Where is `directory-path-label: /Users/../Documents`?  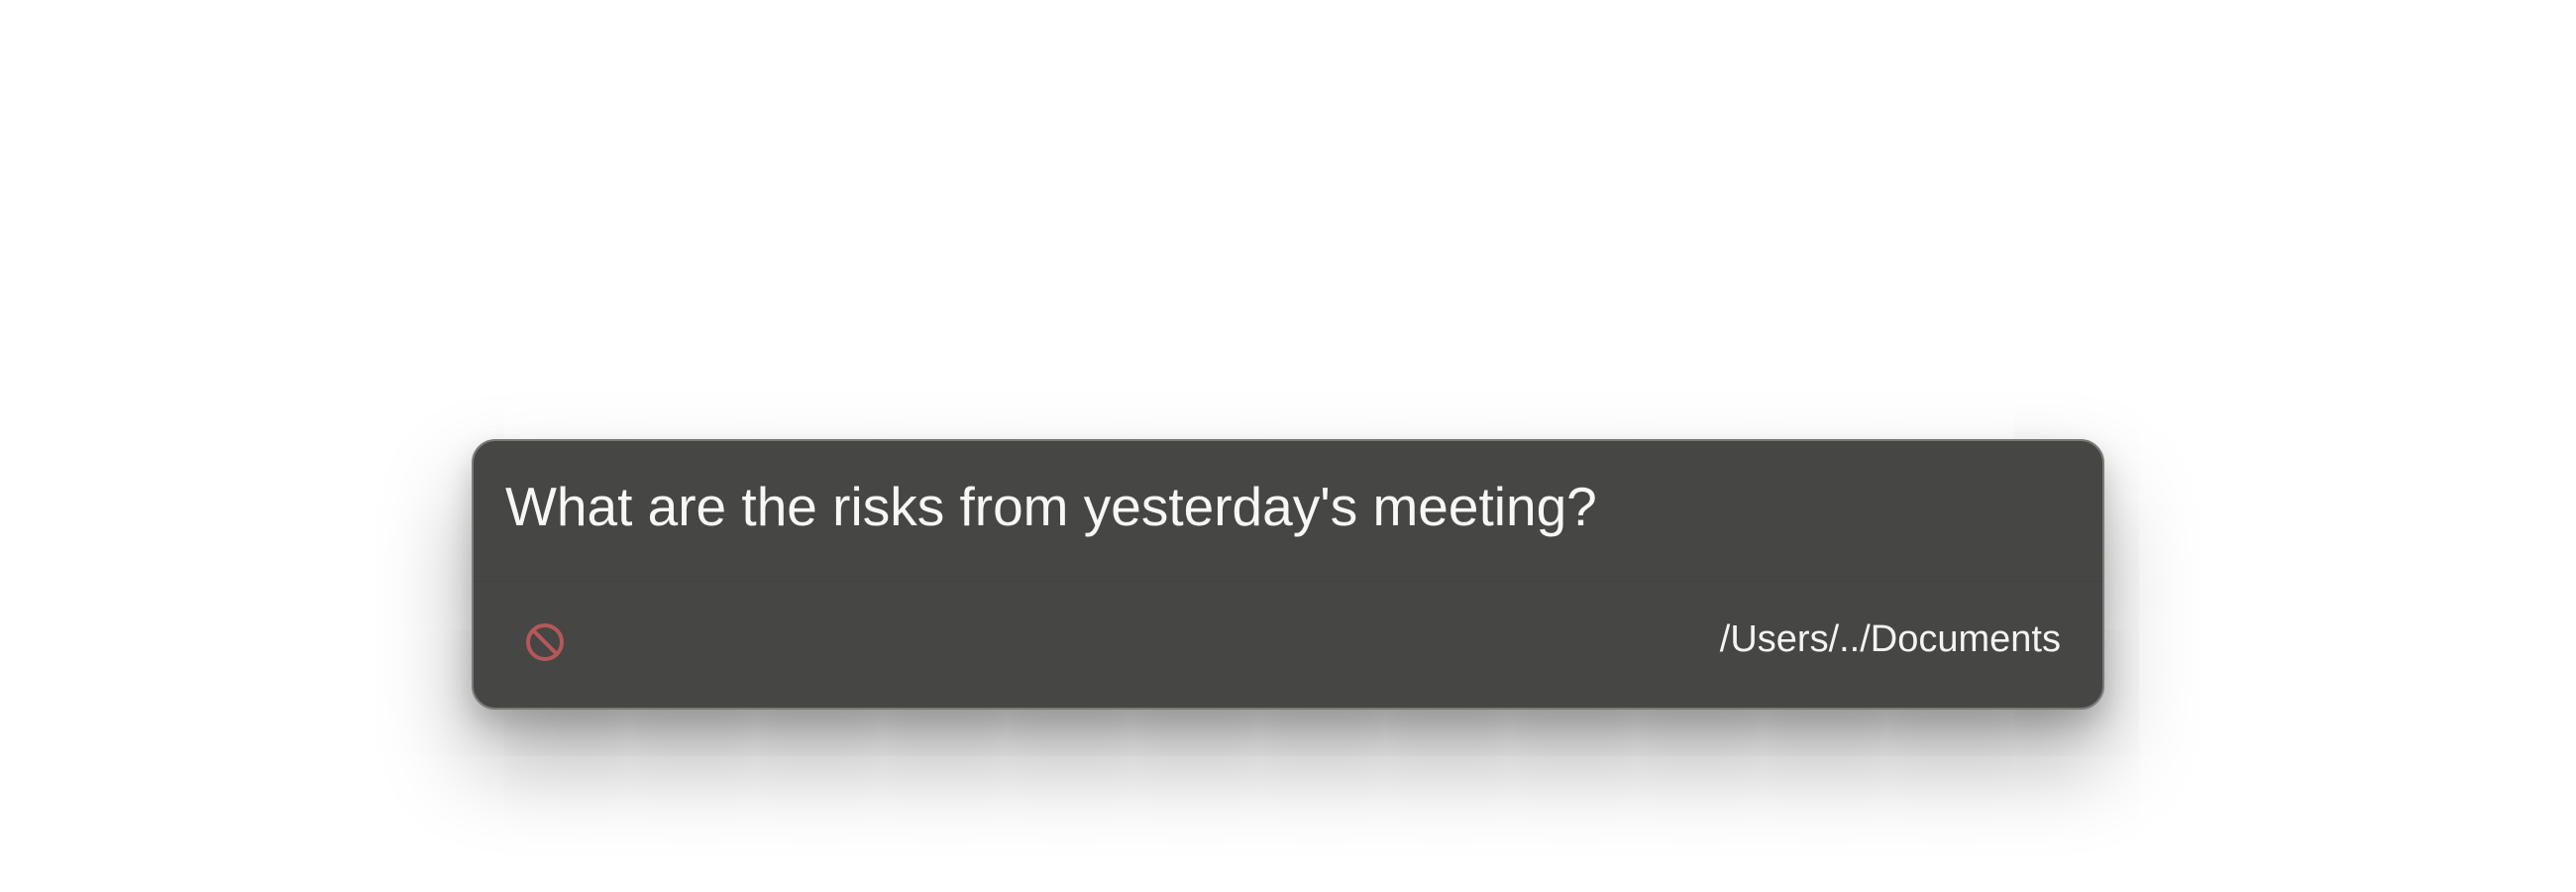
directory-path-label: /Users/../Documents is located at coordinates (1891, 639).